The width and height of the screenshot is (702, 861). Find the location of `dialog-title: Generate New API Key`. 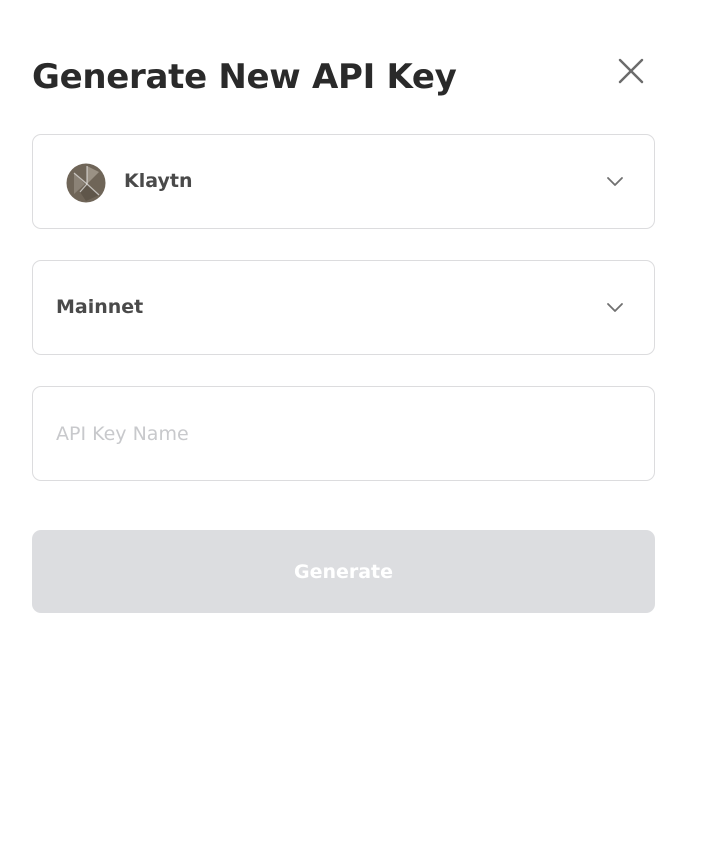

dialog-title: Generate New API Key is located at coordinates (244, 77).